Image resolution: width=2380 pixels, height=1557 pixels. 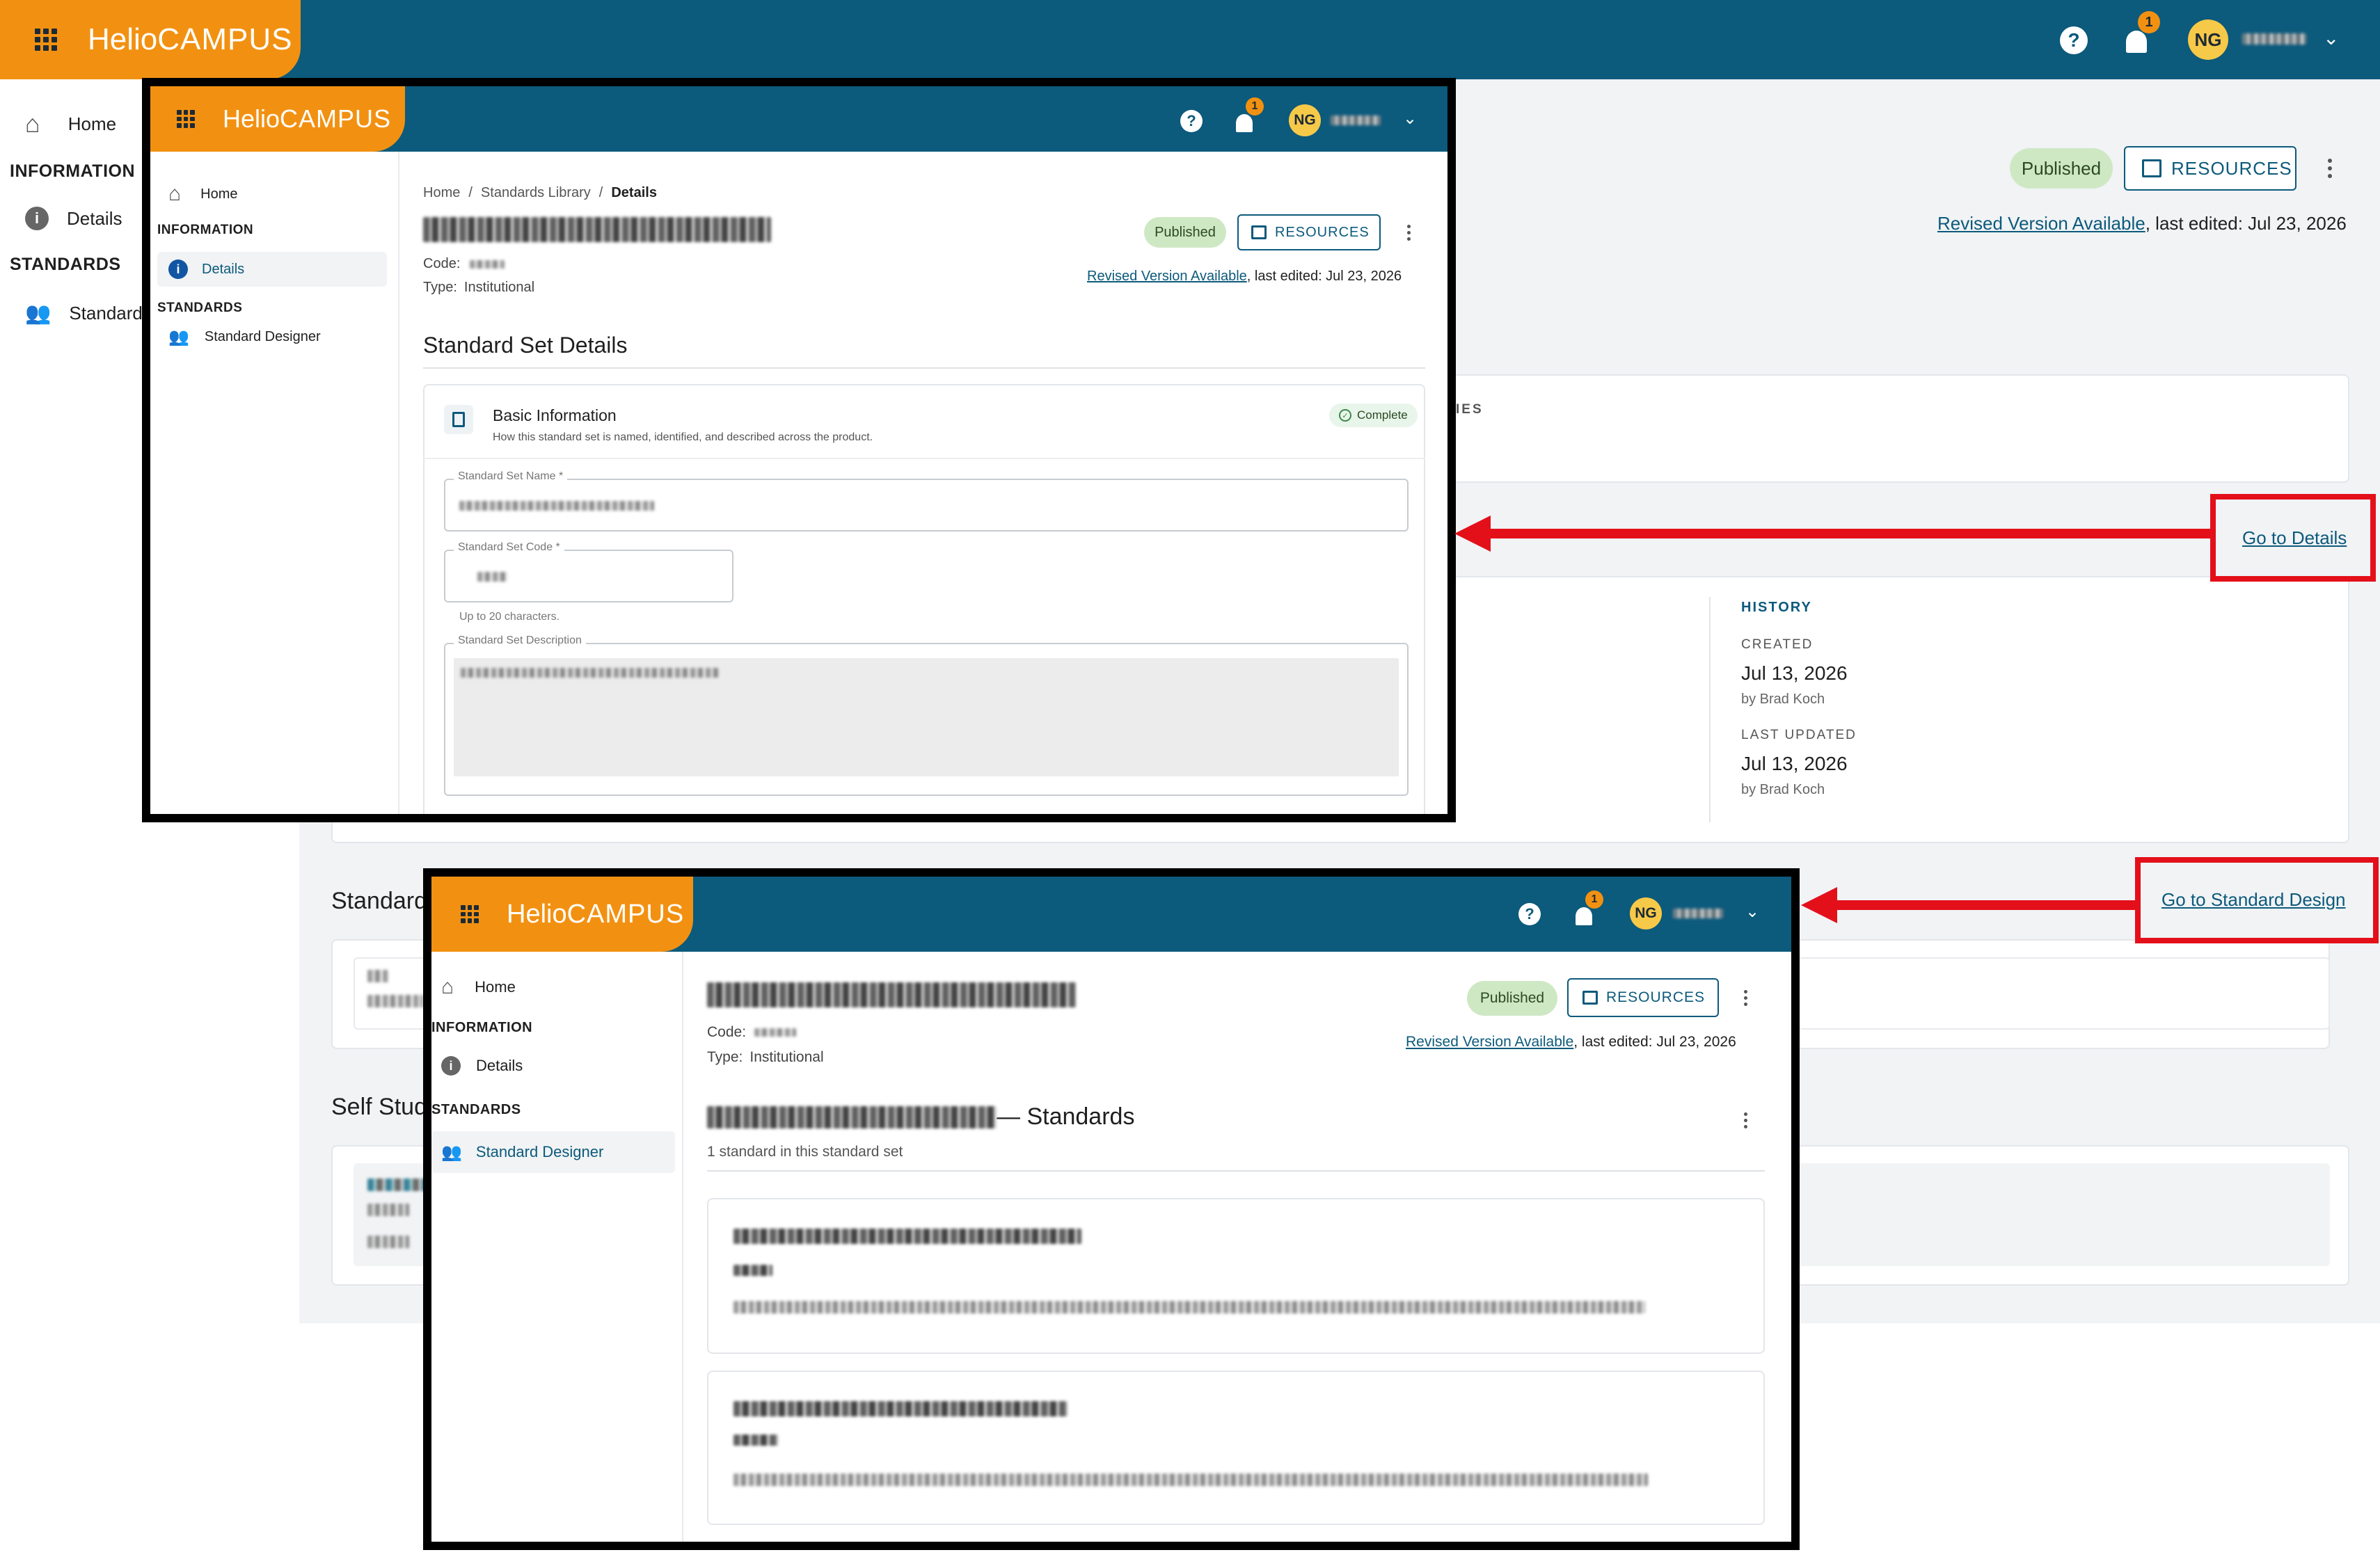 What do you see at coordinates (852, 1116) in the screenshot?
I see `standard-set-name` at bounding box center [852, 1116].